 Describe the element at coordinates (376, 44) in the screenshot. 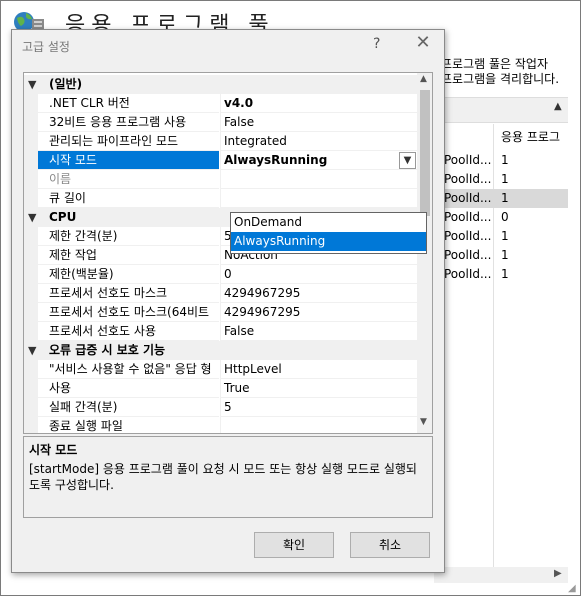

I see `help-button: ?` at that location.